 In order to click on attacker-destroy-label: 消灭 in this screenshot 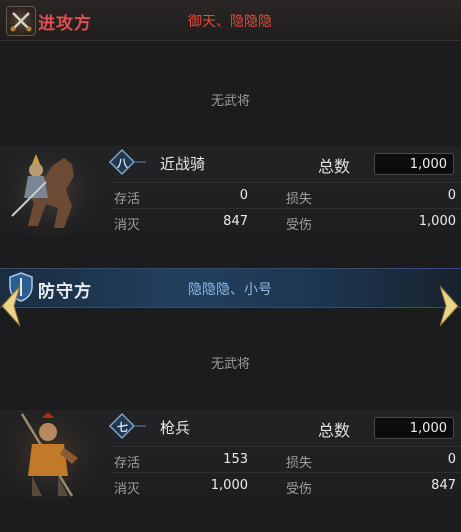, I will do `click(127, 225)`.